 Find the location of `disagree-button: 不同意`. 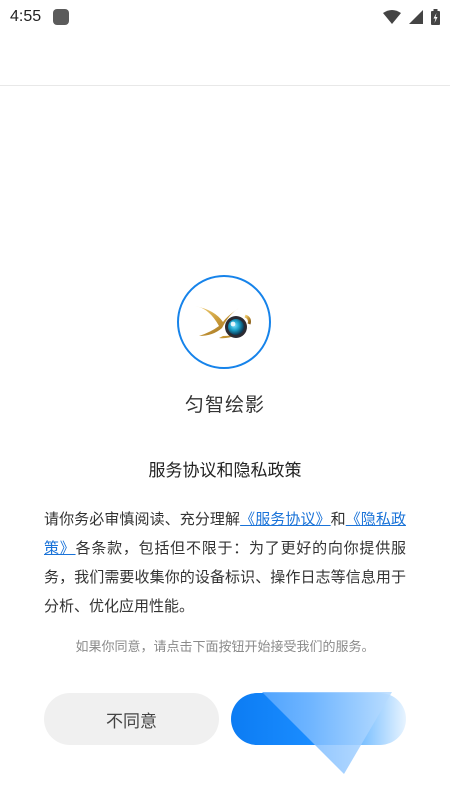

disagree-button: 不同意 is located at coordinates (131, 719).